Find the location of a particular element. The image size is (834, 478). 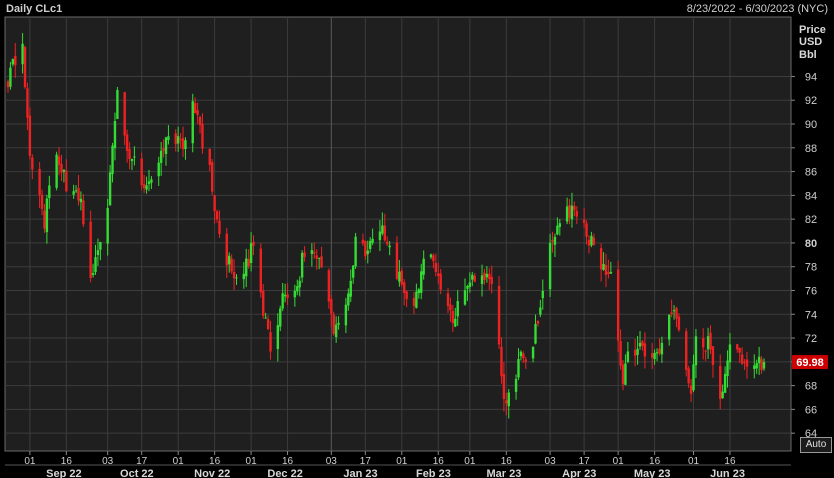

y-axis: 64666870727476788082848688909294 is located at coordinates (804, 255).